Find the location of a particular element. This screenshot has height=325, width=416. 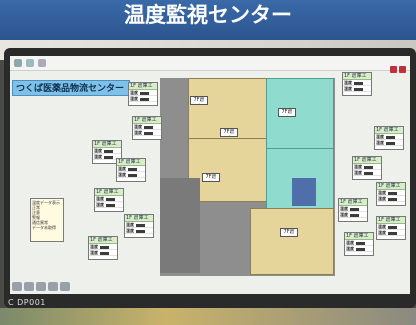

desk-area is located at coordinates (208, 316).